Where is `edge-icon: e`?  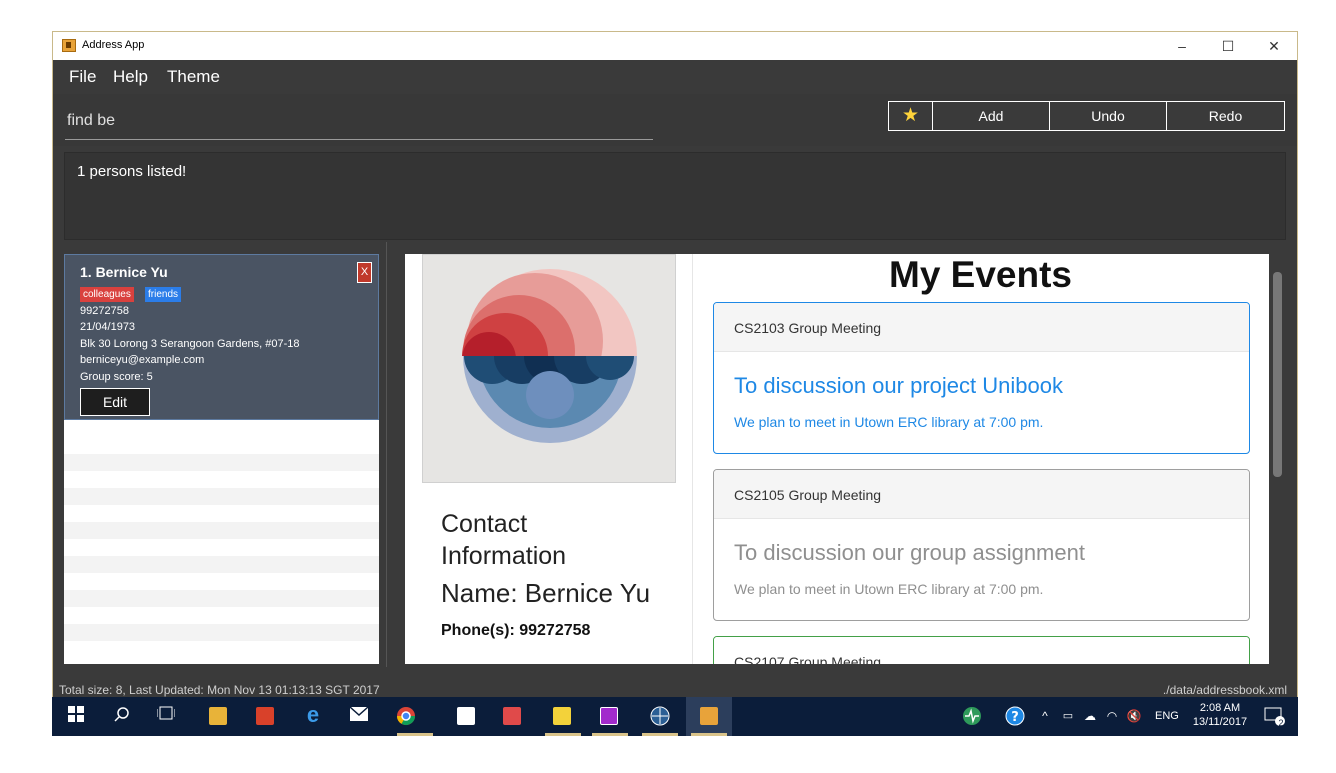
edge-icon: e is located at coordinates (313, 715).